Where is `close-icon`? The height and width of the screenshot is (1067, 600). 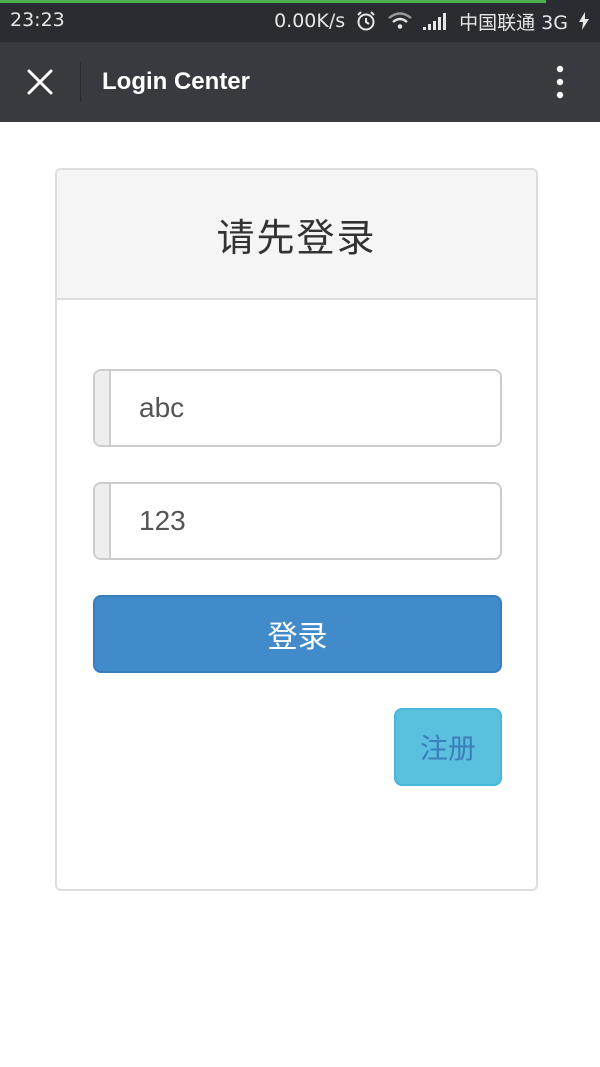
close-icon is located at coordinates (40, 82).